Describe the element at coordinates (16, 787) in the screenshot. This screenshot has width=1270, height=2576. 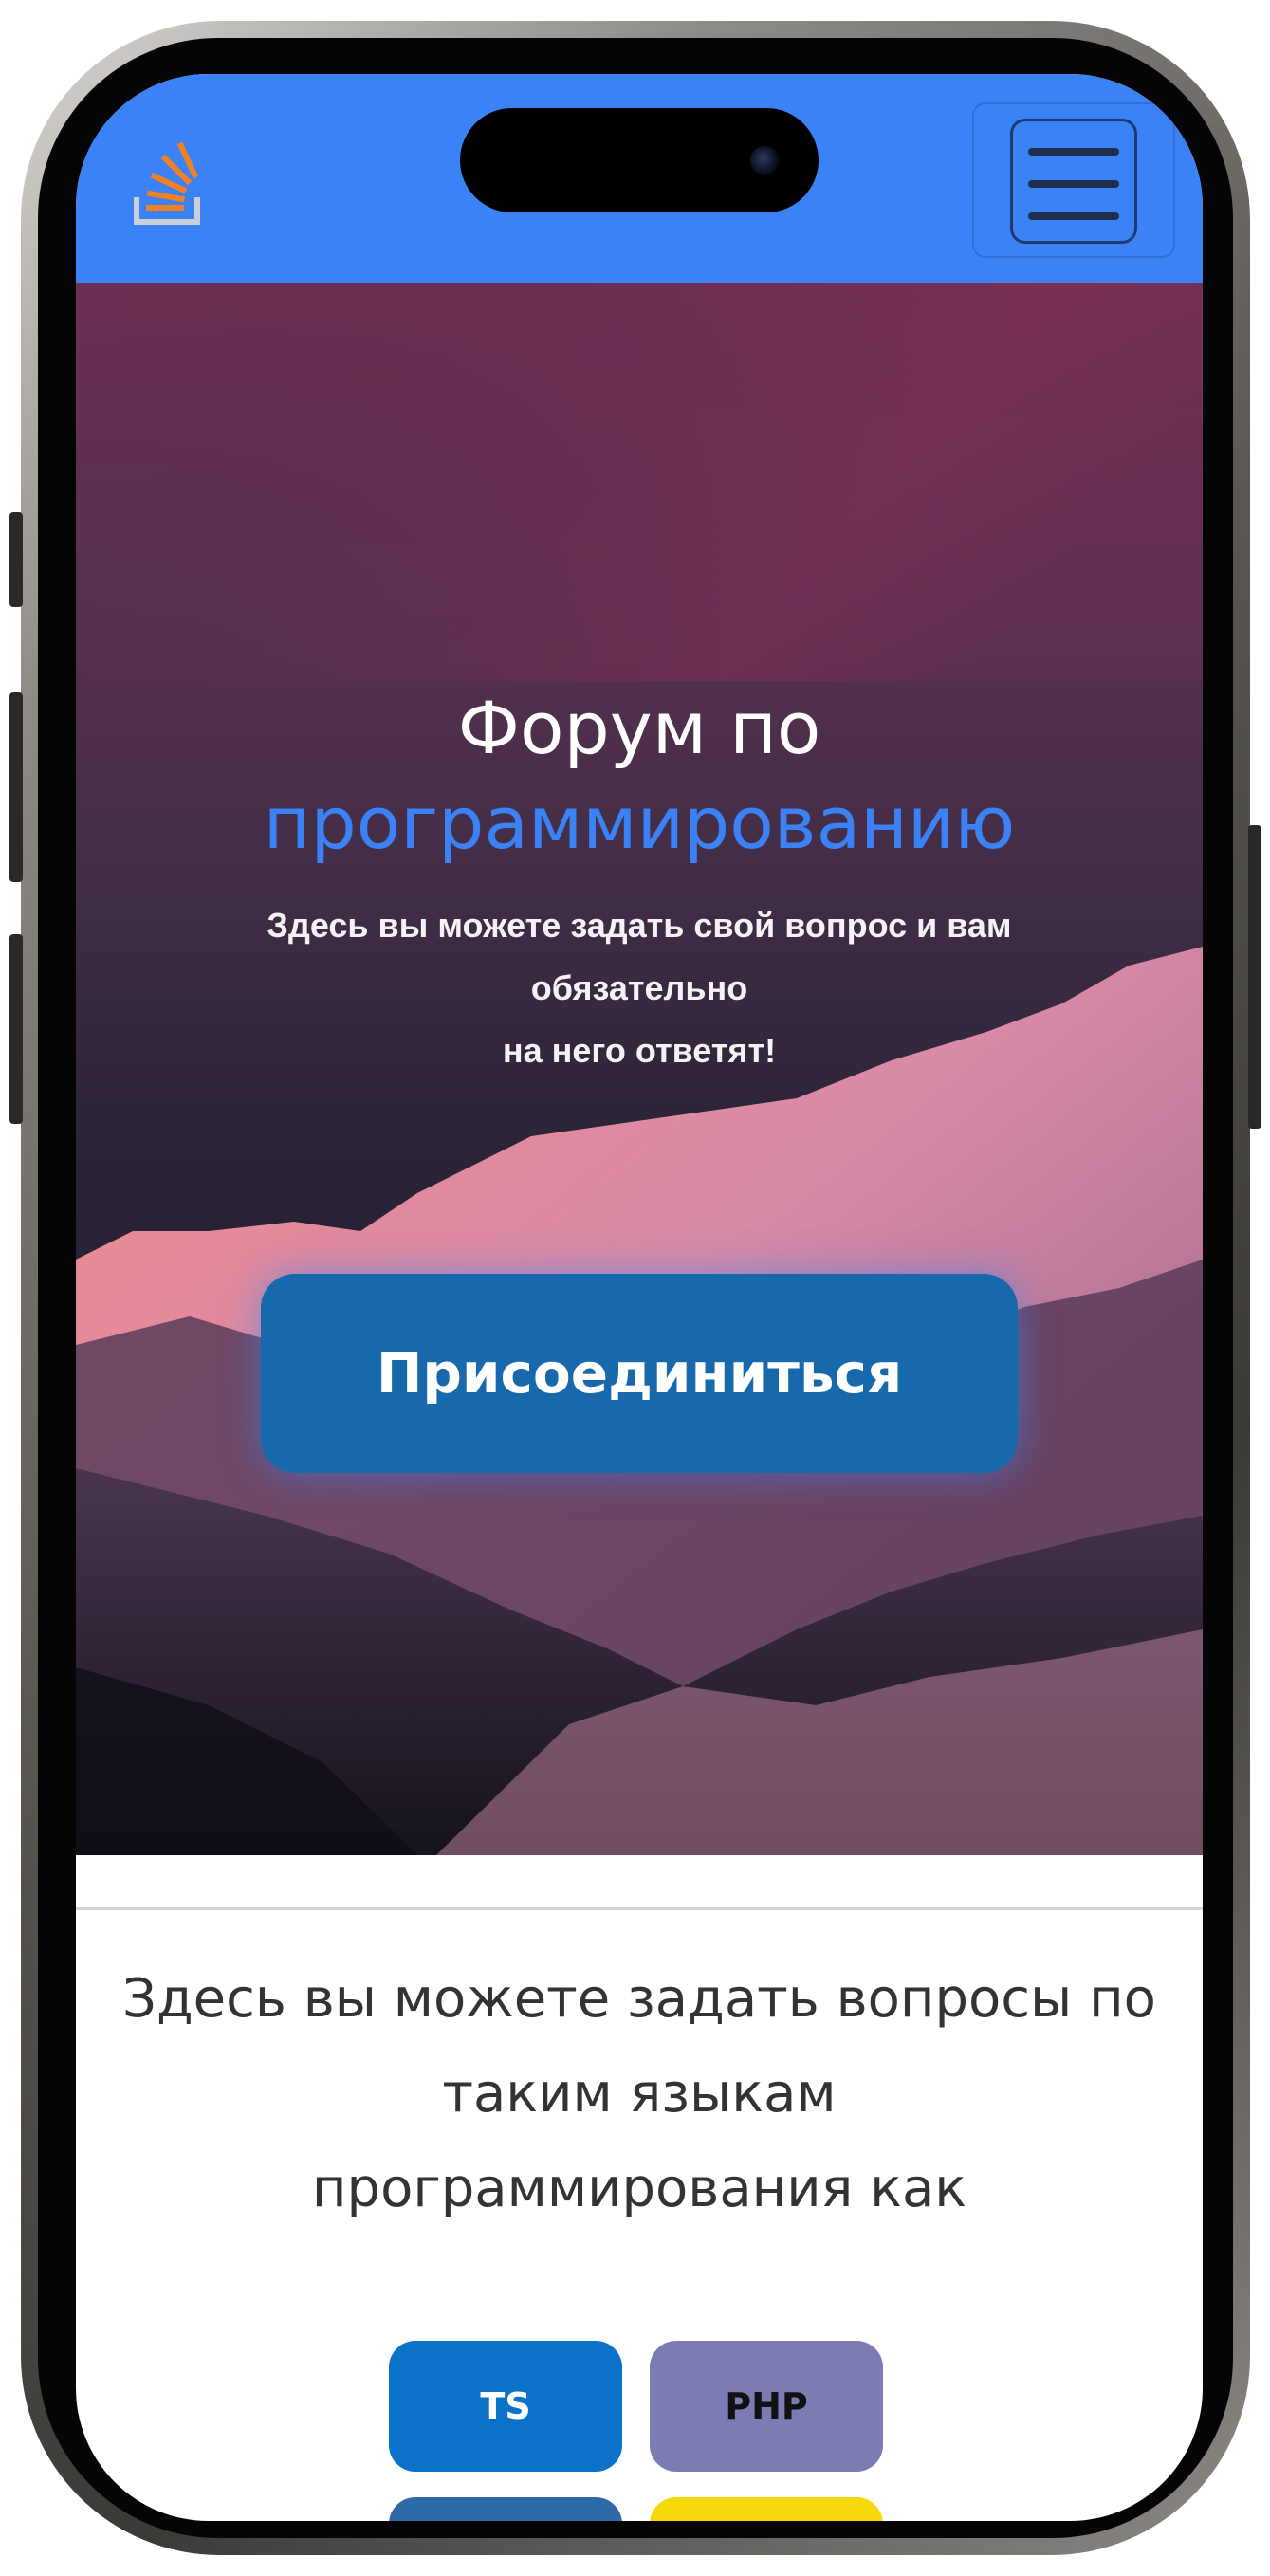
I see `volume-up-button` at that location.